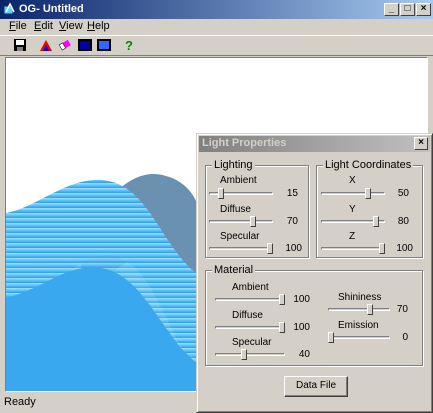 Image resolution: width=433 pixels, height=413 pixels. I want to click on material-ambient-label: Ambient, so click(250, 287).